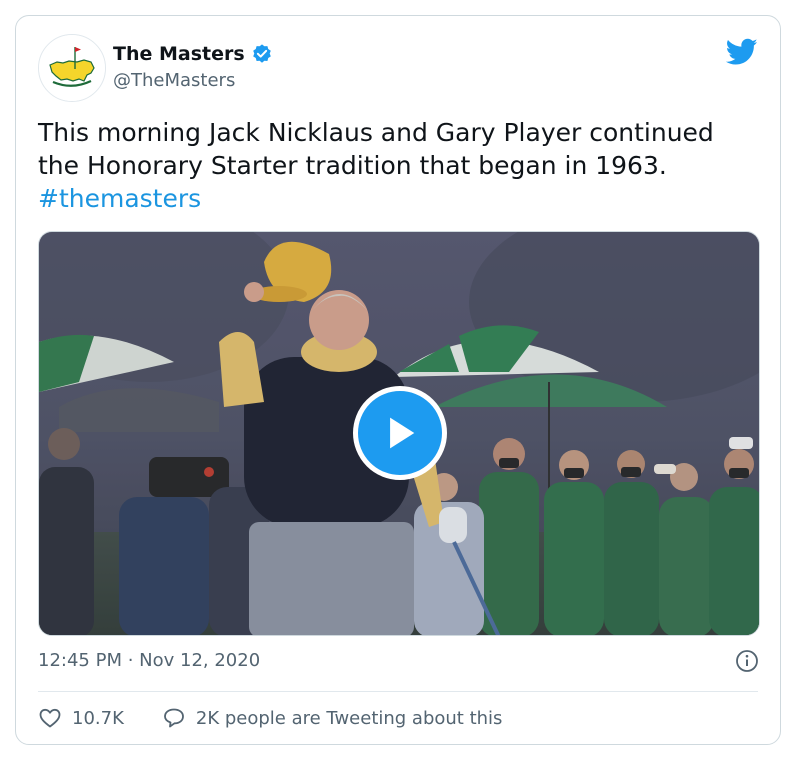 The width and height of the screenshot is (800, 766). Describe the element at coordinates (742, 52) in the screenshot. I see `twitter-bird-icon` at that location.